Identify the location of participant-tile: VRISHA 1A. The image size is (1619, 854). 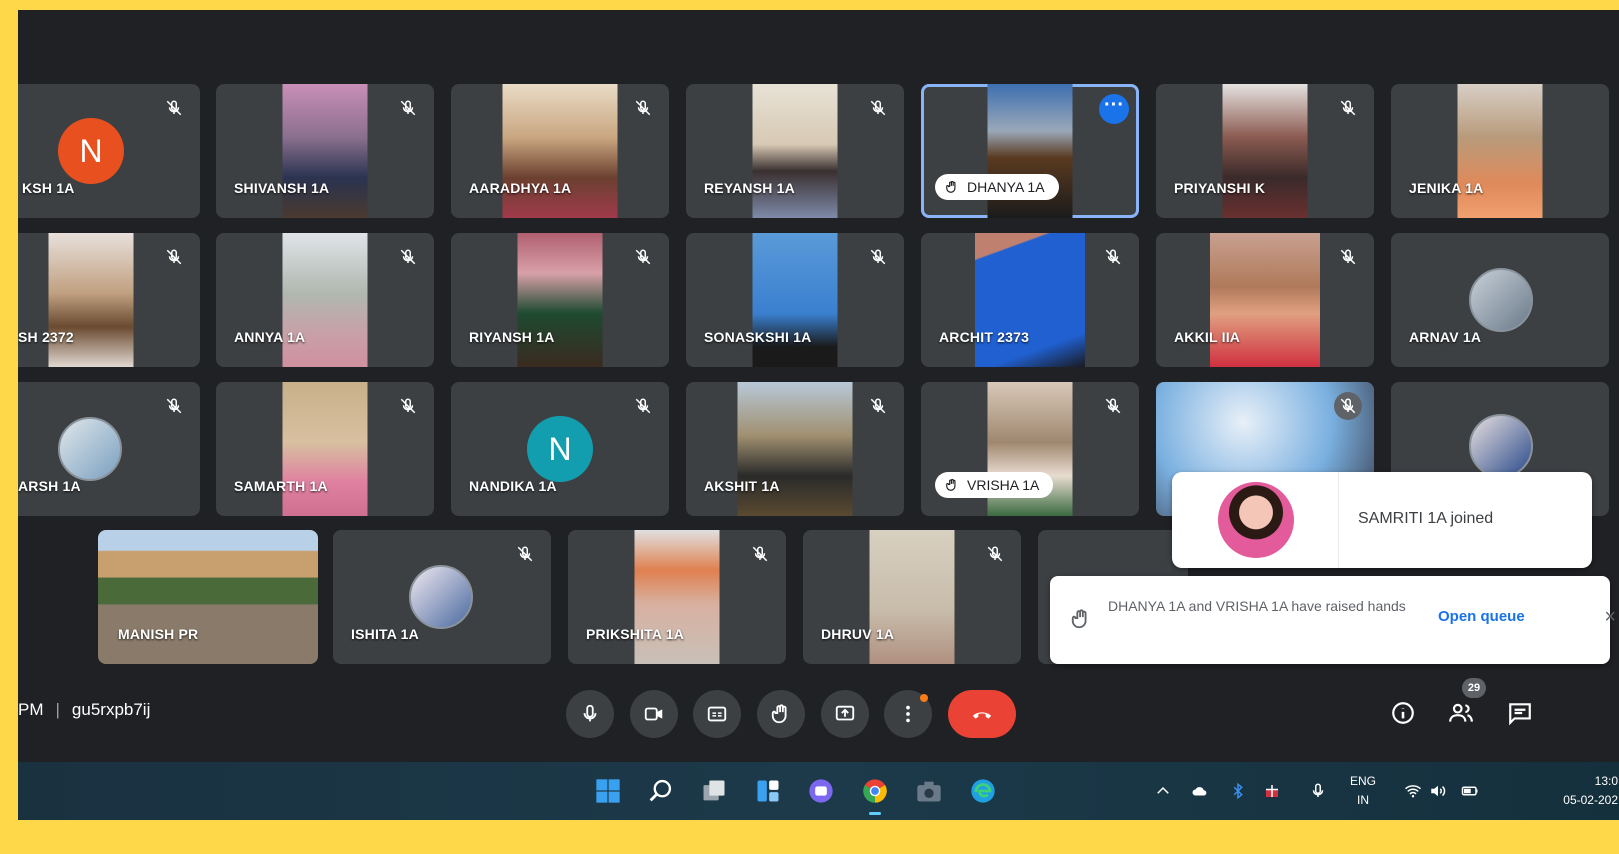
(1030, 449).